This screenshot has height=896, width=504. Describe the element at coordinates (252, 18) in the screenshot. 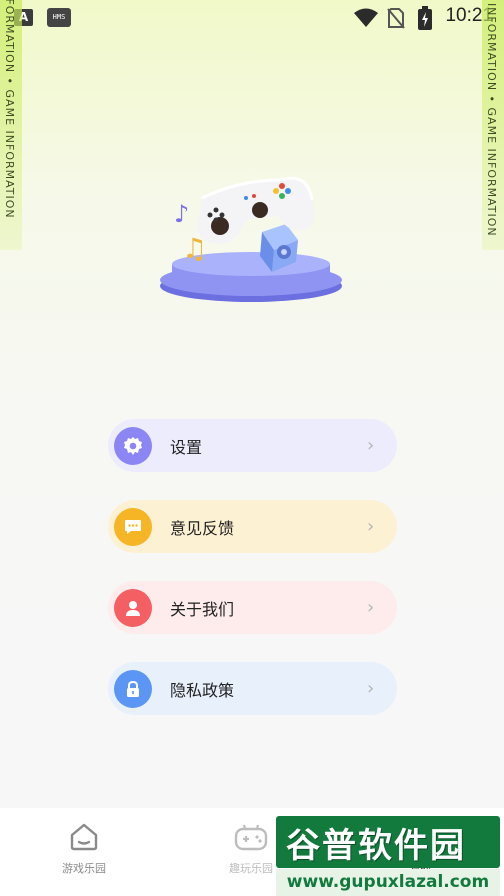

I see `status-bar: A HMS 10:21` at that location.